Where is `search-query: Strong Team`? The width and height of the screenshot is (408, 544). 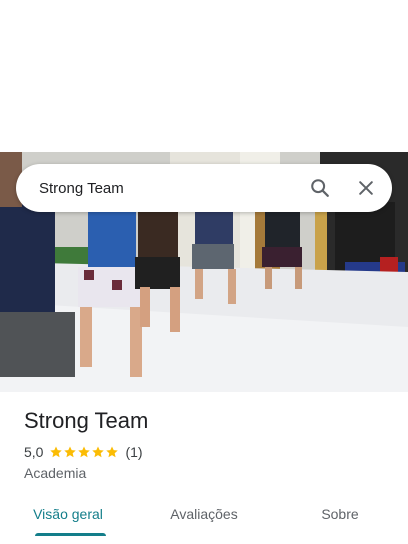
search-query: Strong Team is located at coordinates (169, 188).